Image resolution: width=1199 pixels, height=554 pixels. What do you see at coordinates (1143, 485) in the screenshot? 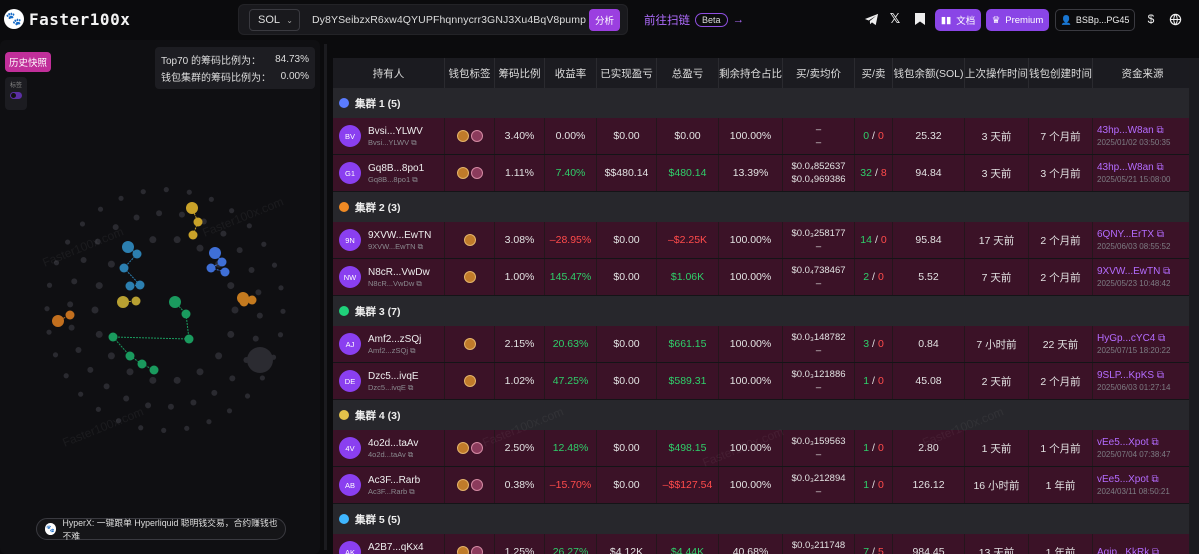
I see `funding-source-cell: vEe5...Xpot ⧉ 2024/03/11 08:50:21` at bounding box center [1143, 485].